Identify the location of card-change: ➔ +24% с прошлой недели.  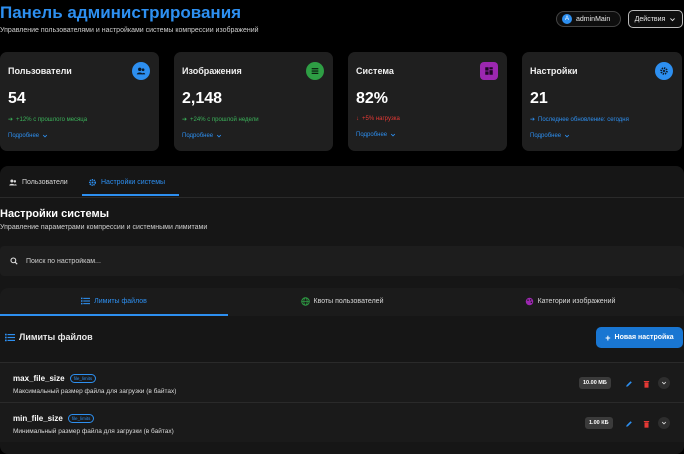
(253, 120).